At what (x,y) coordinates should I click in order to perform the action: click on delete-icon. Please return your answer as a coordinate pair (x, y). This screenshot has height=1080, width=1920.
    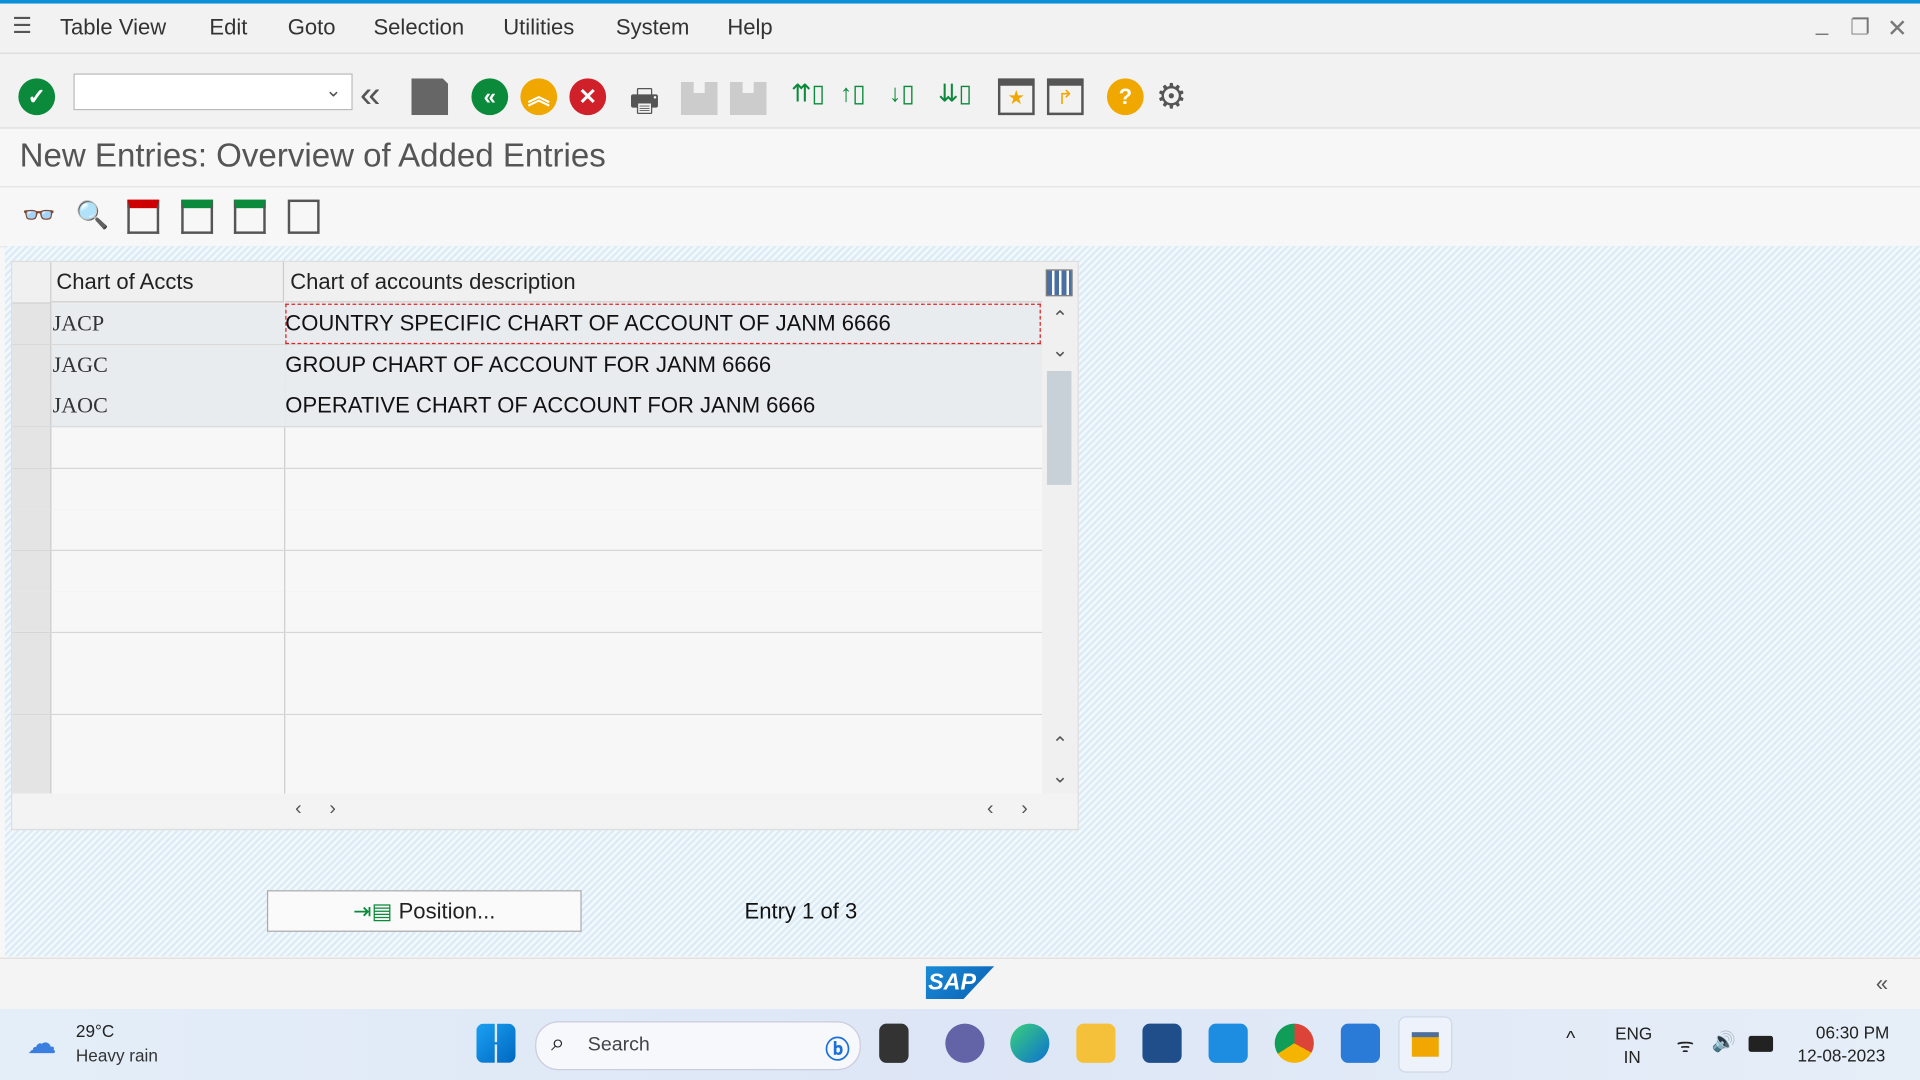
    Looking at the image, I should click on (143, 216).